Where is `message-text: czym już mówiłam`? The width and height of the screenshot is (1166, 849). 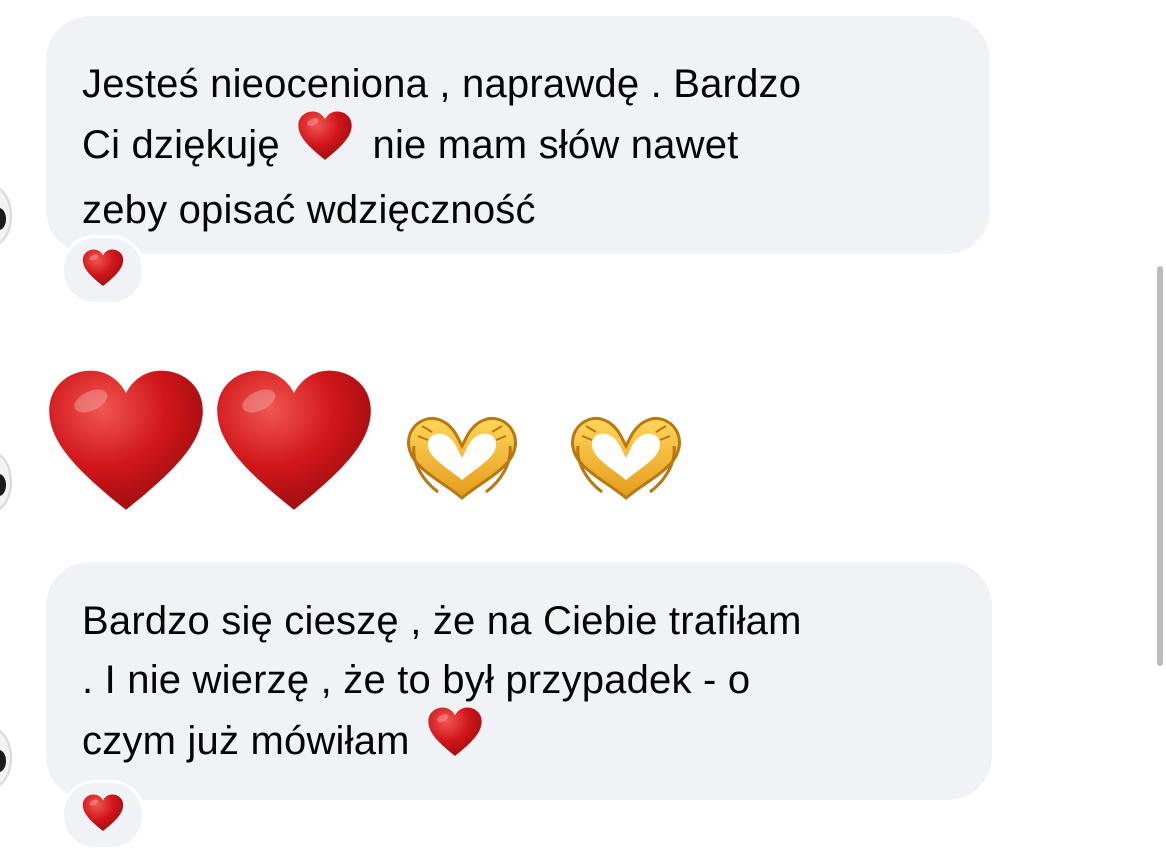 message-text: czym już mówiłam is located at coordinates (246, 741).